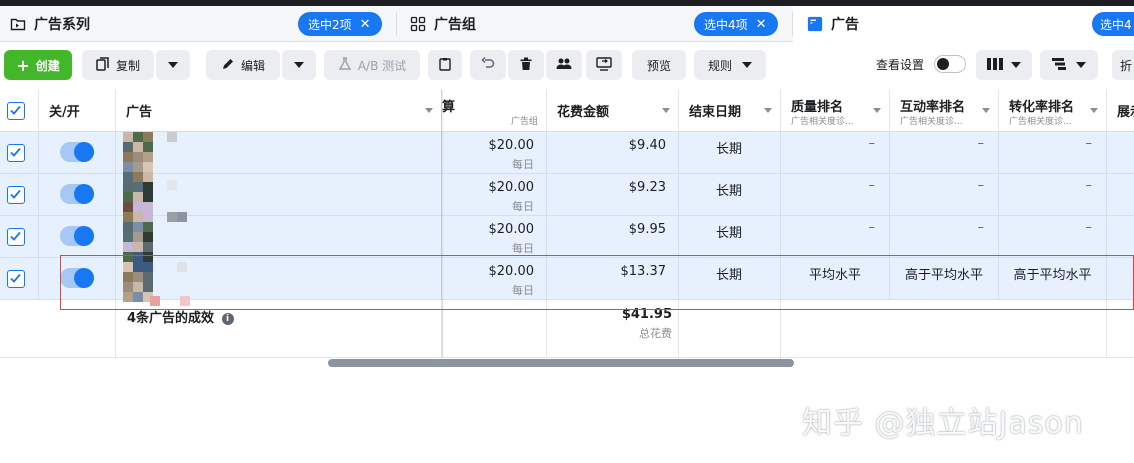  What do you see at coordinates (524, 122) in the screenshot?
I see `header-budget-sub: 广告组` at bounding box center [524, 122].